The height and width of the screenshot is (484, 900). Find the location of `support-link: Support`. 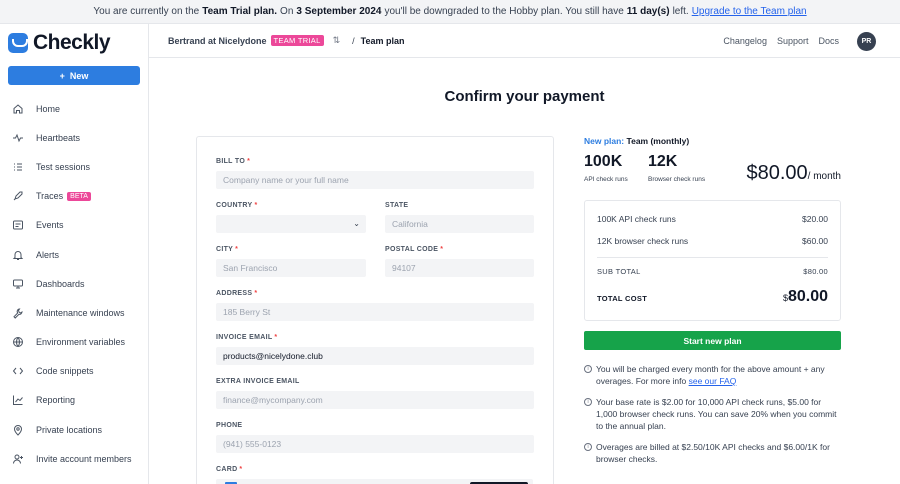

support-link: Support is located at coordinates (793, 41).